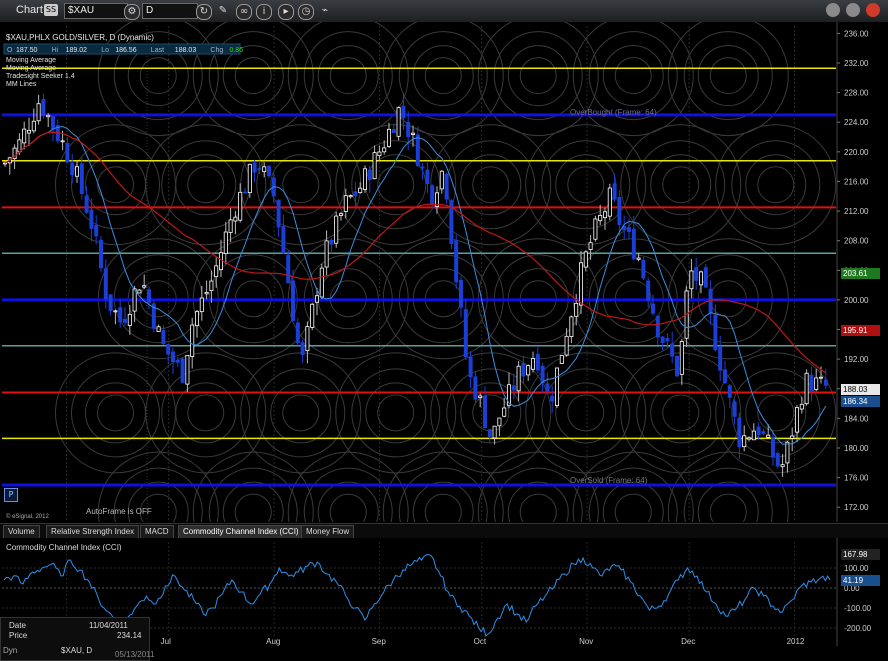 The width and height of the screenshot is (888, 661). What do you see at coordinates (157, 50) in the screenshot?
I see `ohlc-field-label: Last` at bounding box center [157, 50].